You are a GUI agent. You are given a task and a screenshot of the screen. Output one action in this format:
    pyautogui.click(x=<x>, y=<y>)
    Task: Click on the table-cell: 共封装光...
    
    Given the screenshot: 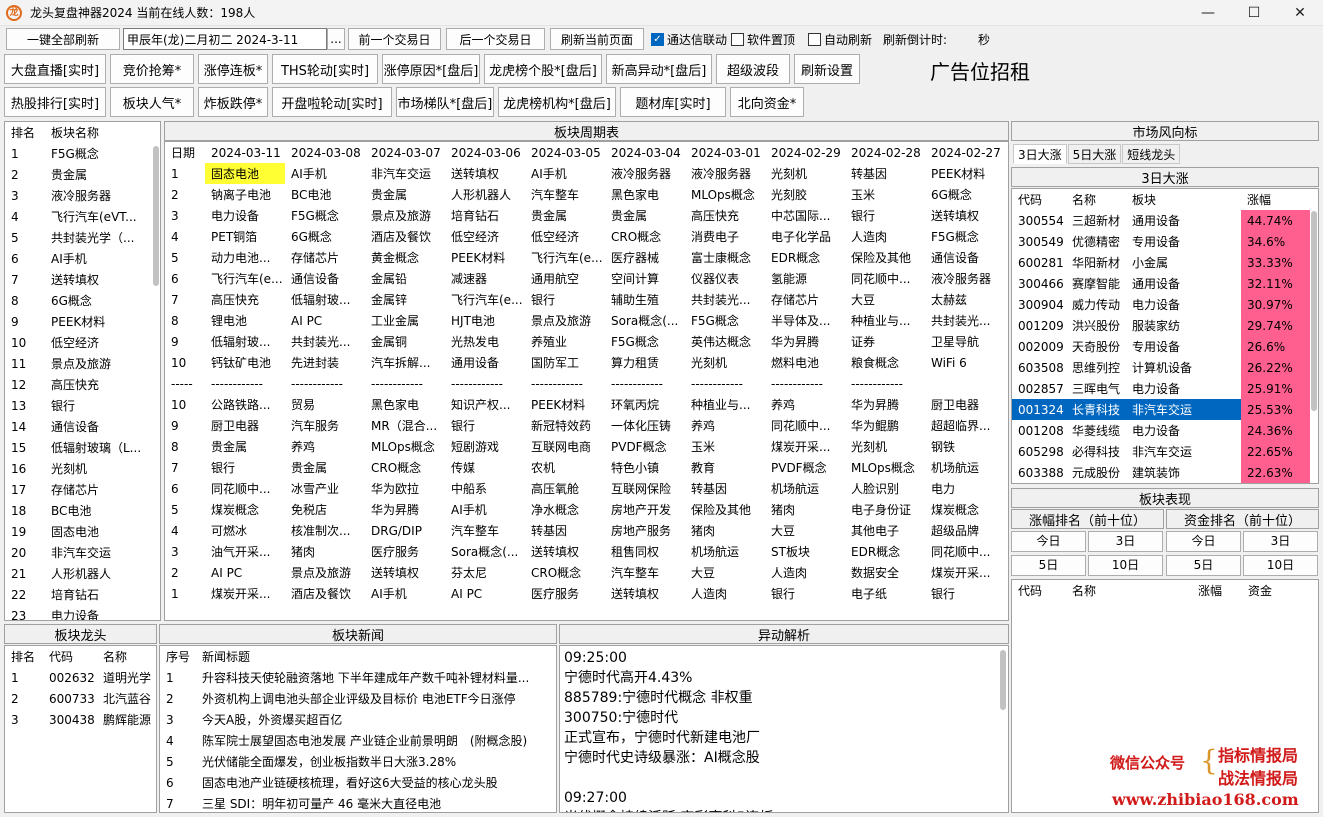 What is the action you would take?
    pyautogui.click(x=965, y=320)
    